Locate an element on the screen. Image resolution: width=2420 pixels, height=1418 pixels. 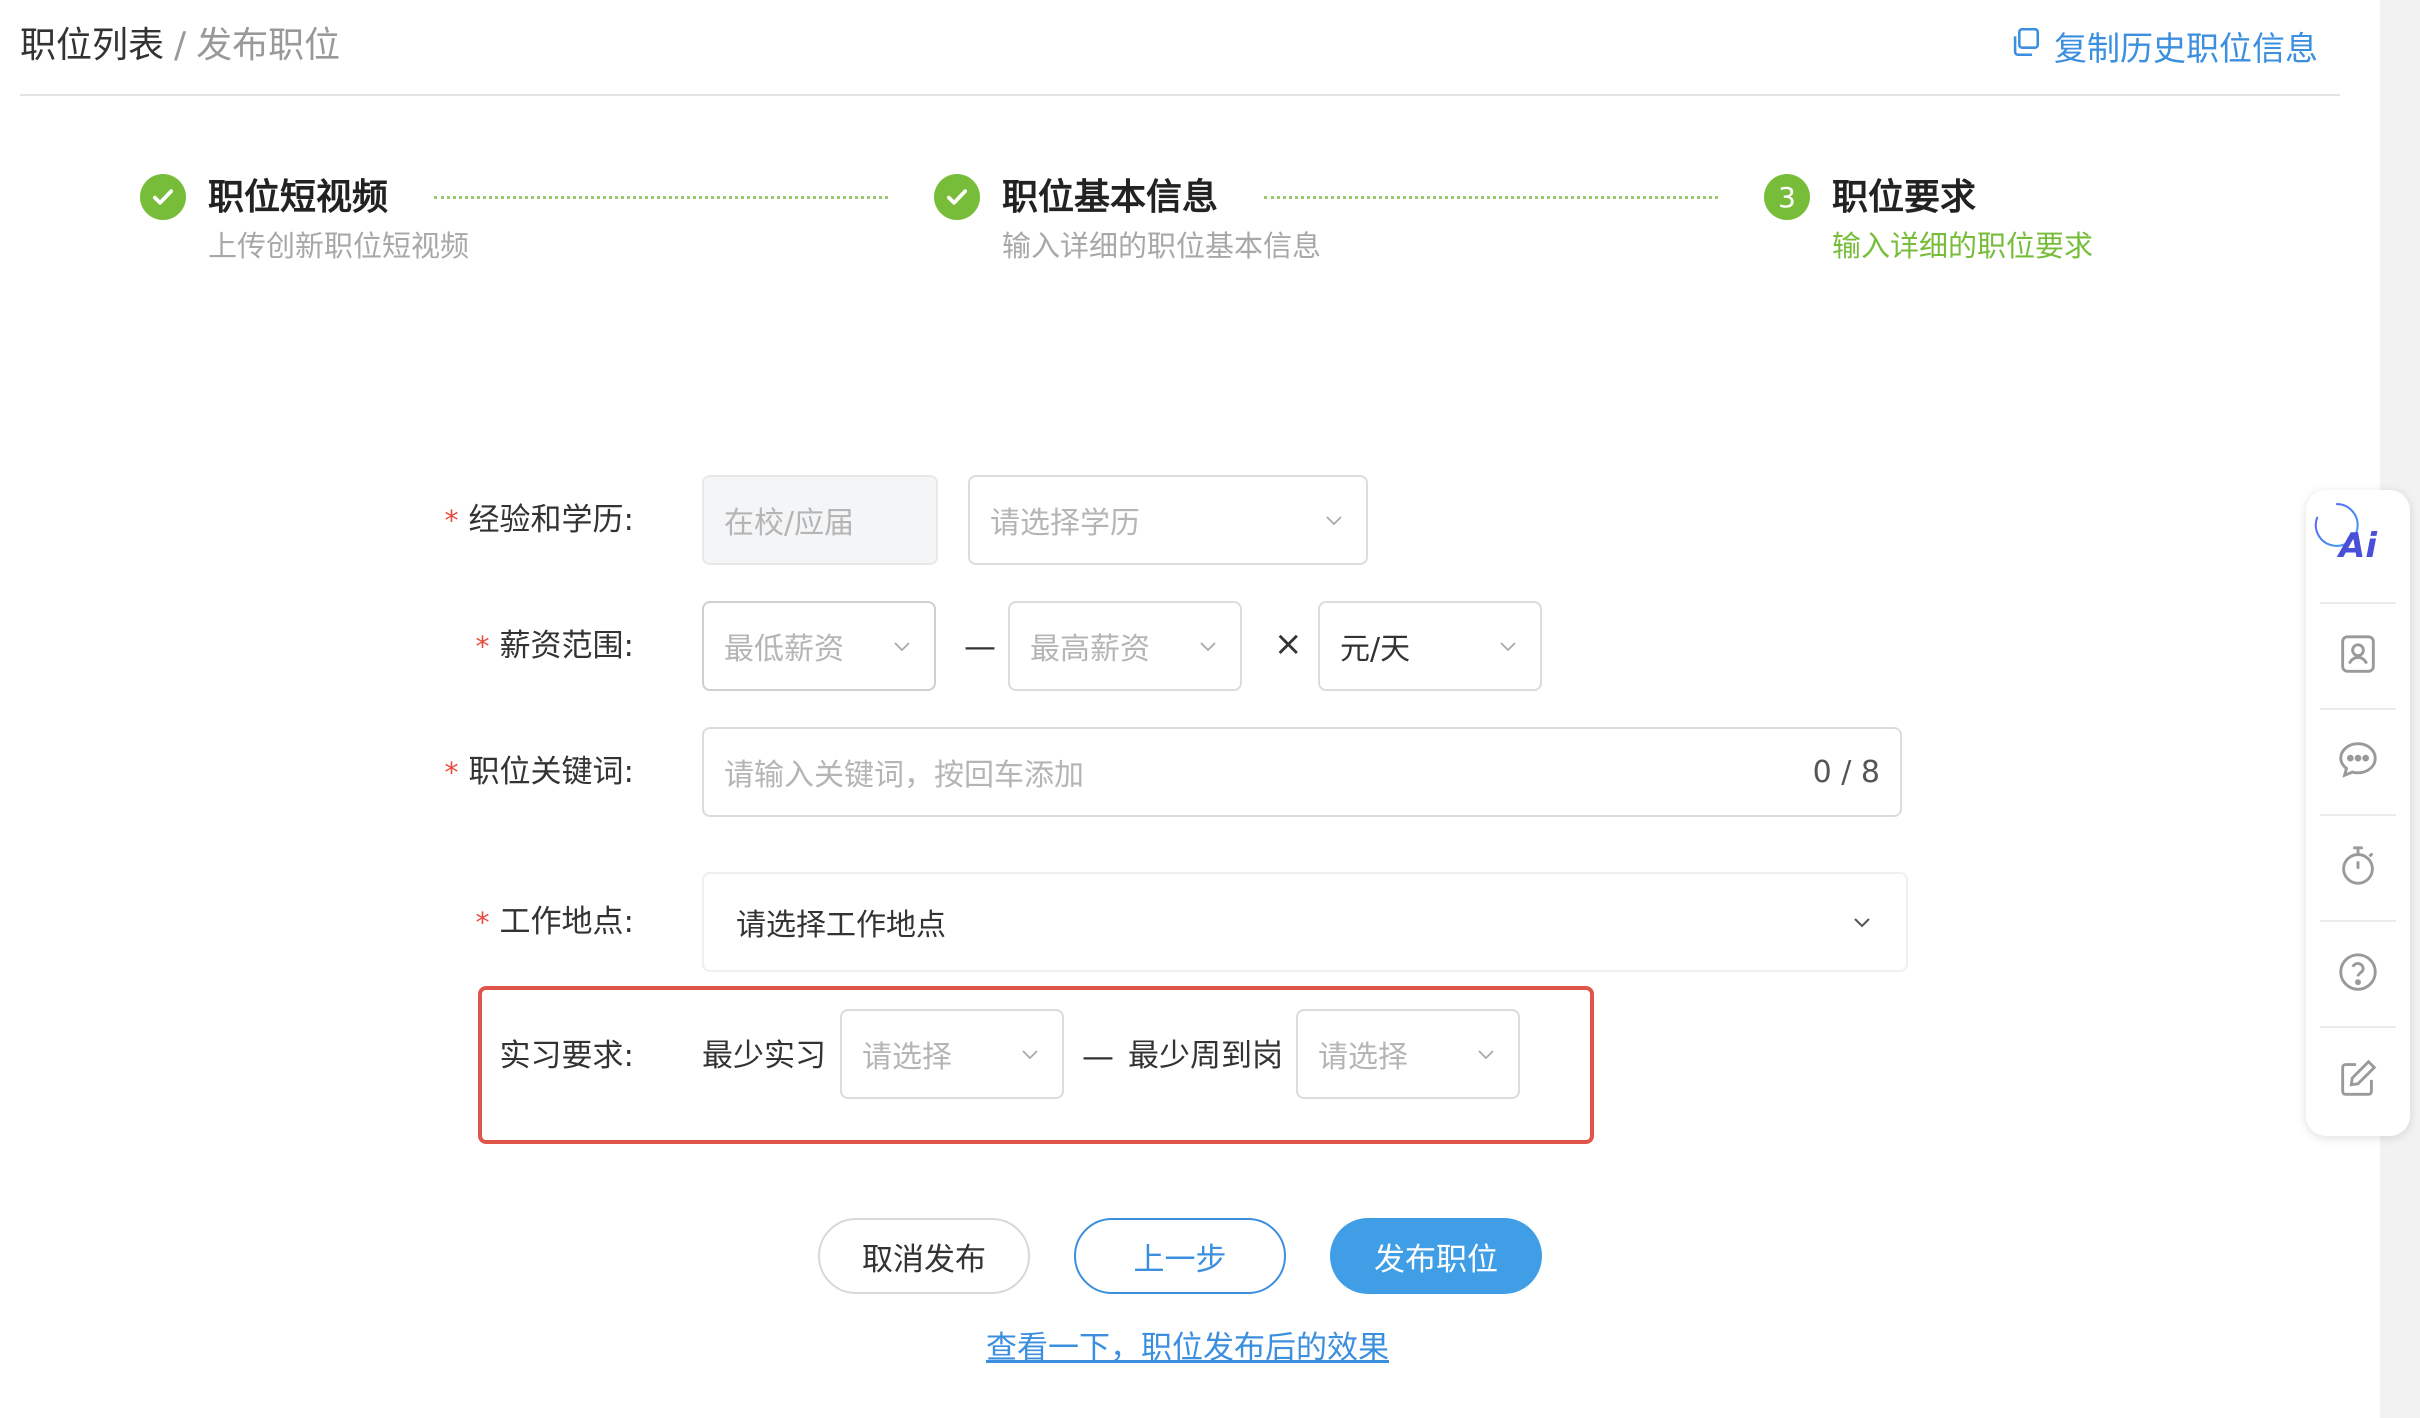
header-divider is located at coordinates (1180, 95).